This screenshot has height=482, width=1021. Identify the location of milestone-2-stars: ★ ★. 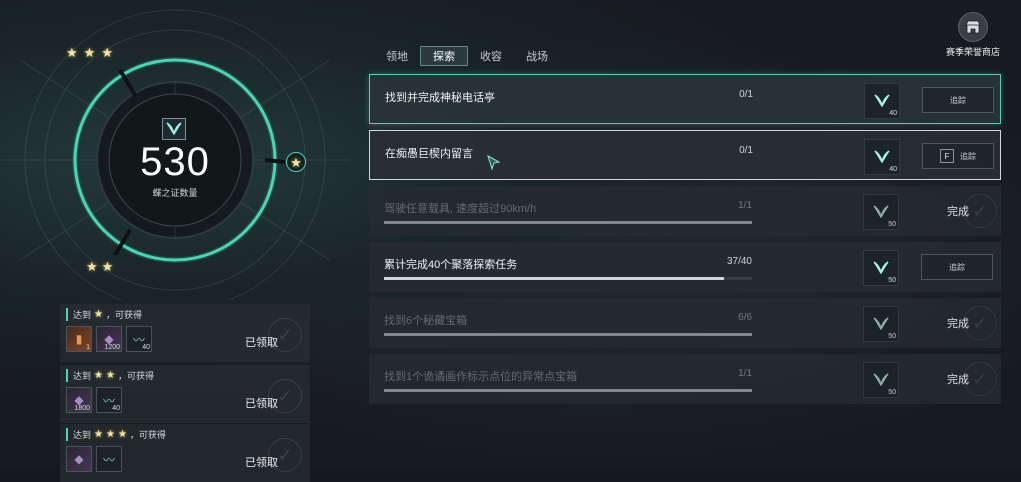
(99, 266).